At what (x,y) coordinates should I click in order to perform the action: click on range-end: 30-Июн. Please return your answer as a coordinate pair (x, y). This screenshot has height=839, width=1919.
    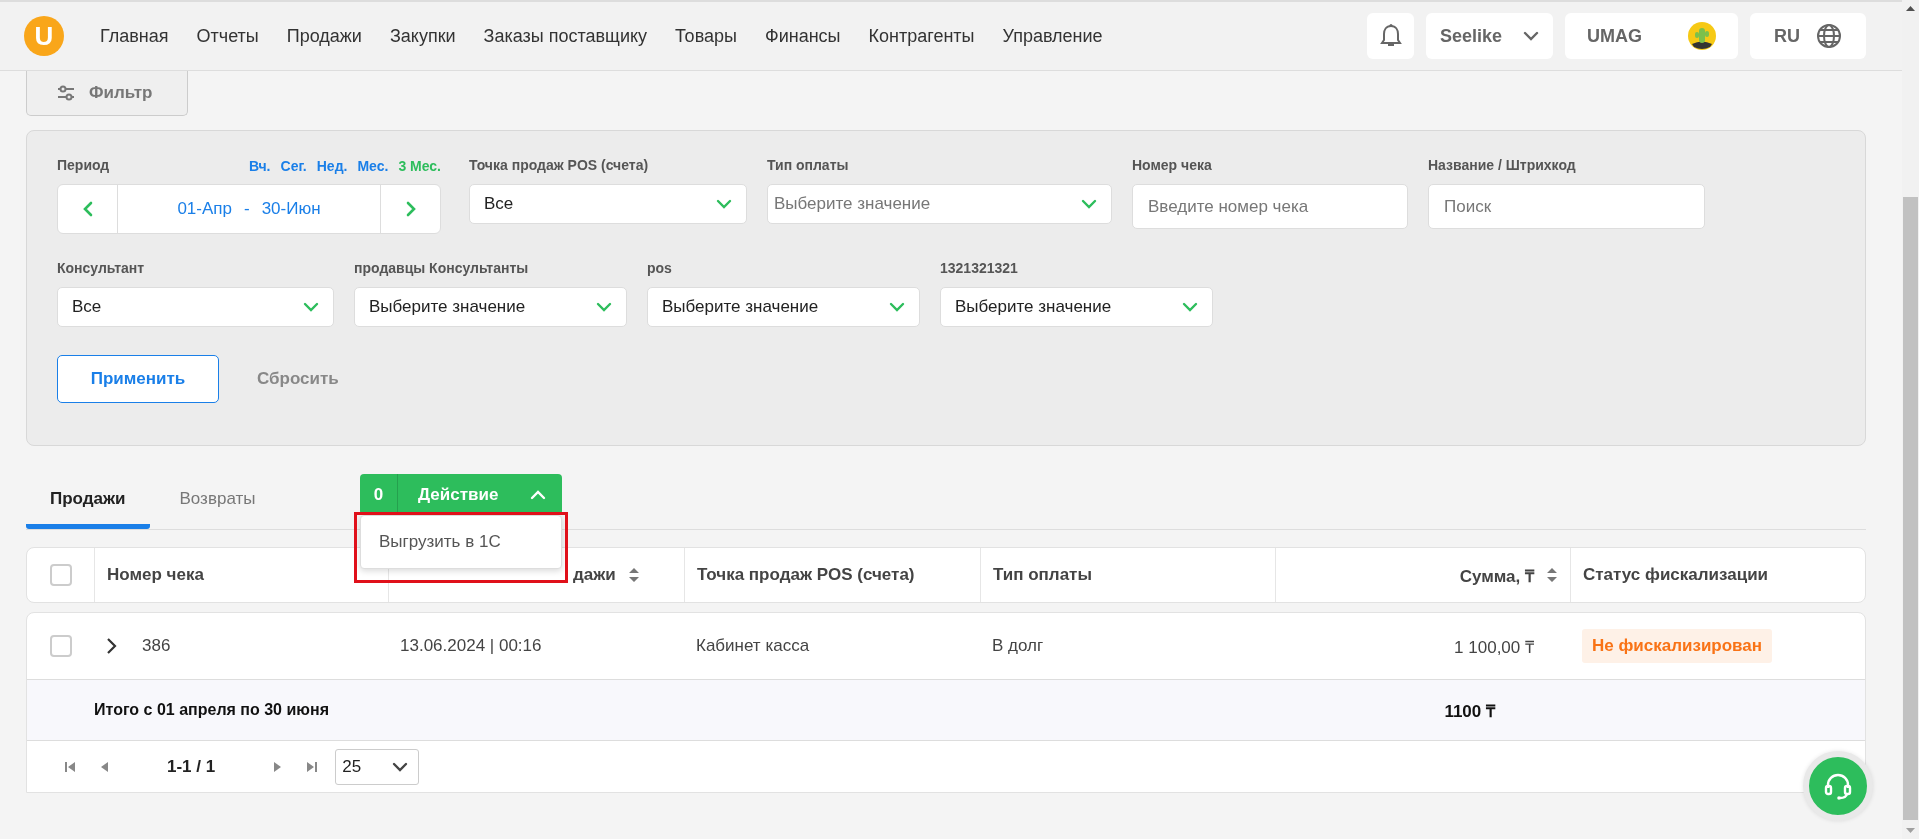
    Looking at the image, I should click on (291, 209).